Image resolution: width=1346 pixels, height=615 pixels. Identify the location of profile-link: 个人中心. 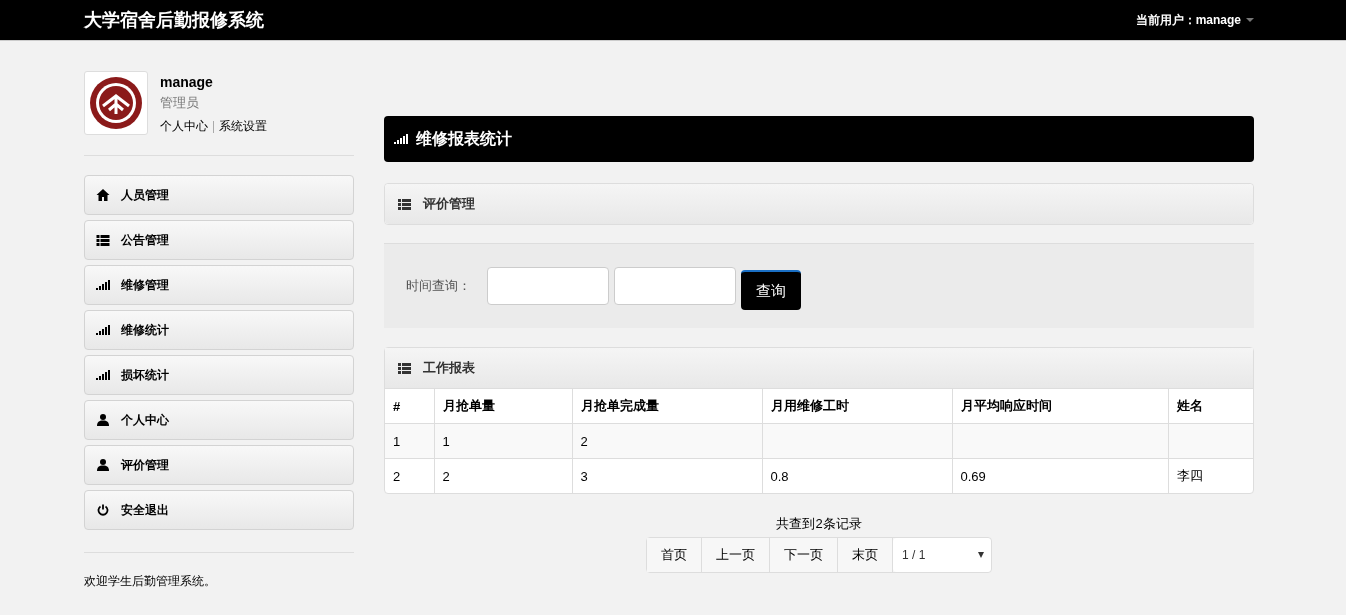
(184, 126).